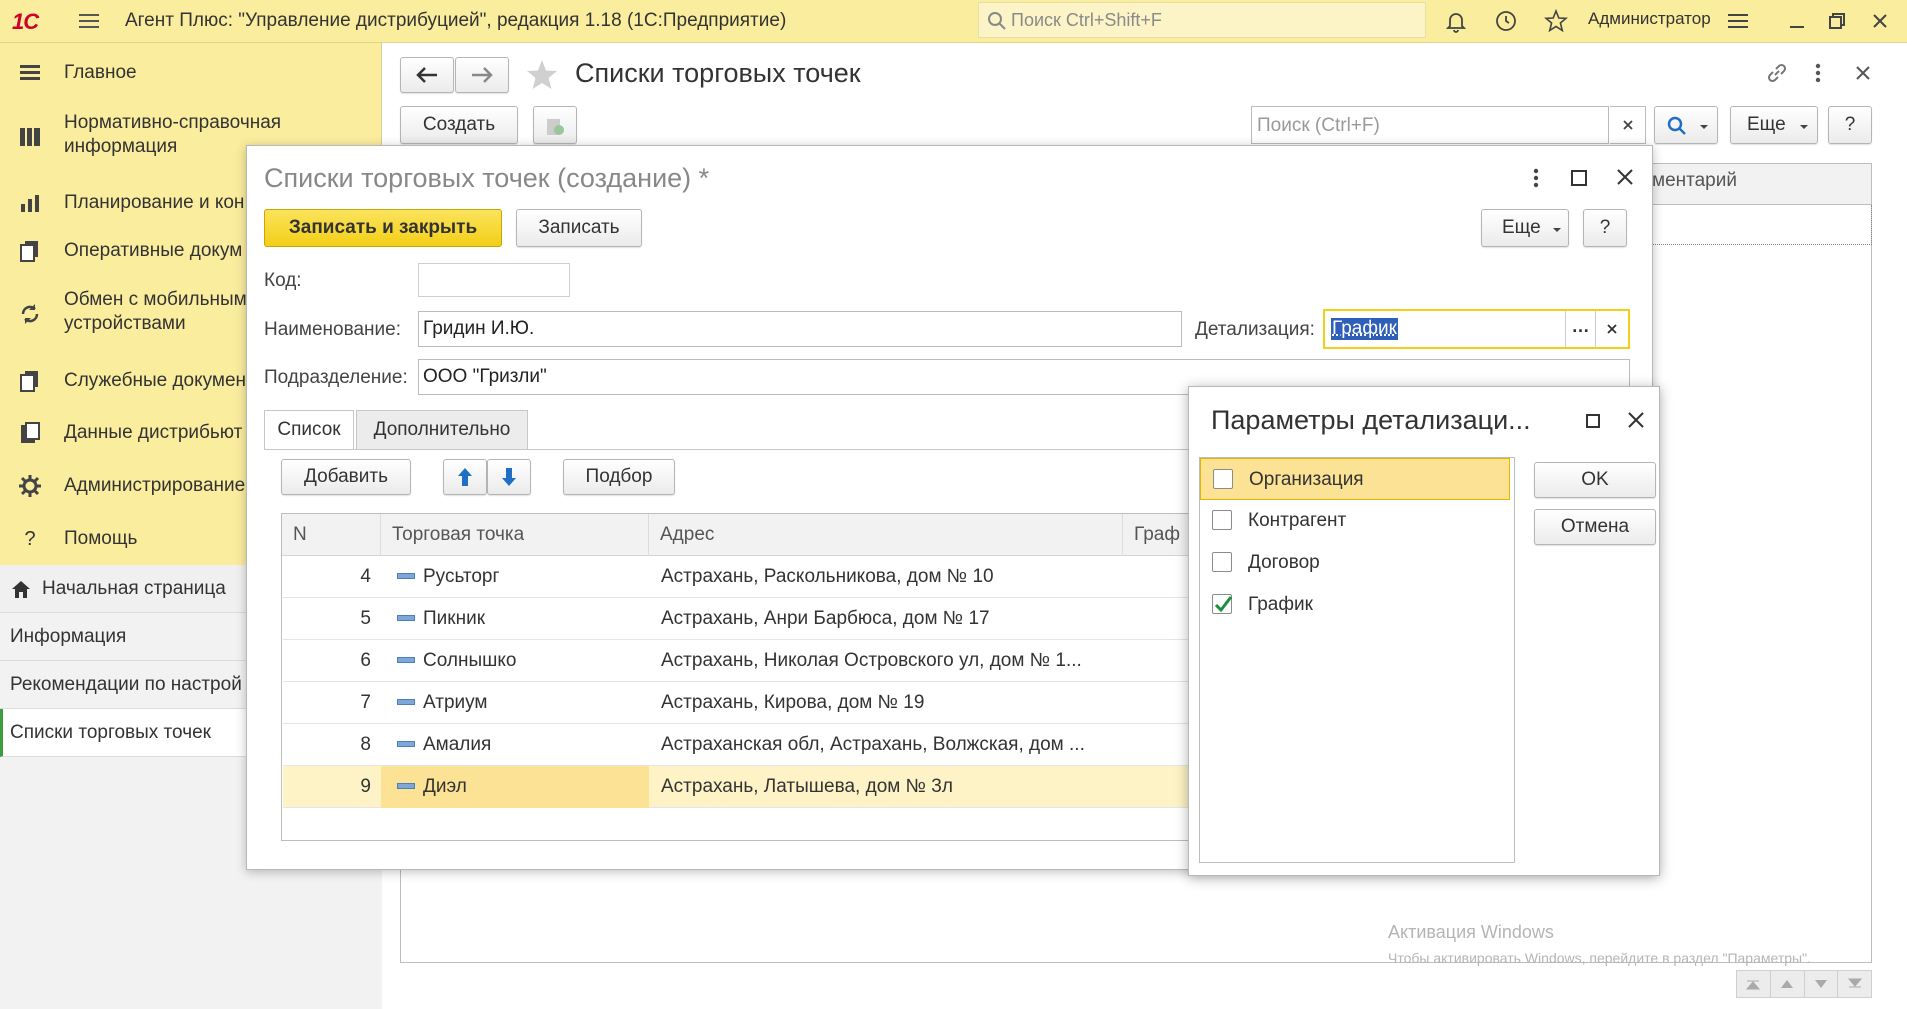 The height and width of the screenshot is (1009, 1907). What do you see at coordinates (458, 535) in the screenshot?
I see `col-point: Торговая точка` at bounding box center [458, 535].